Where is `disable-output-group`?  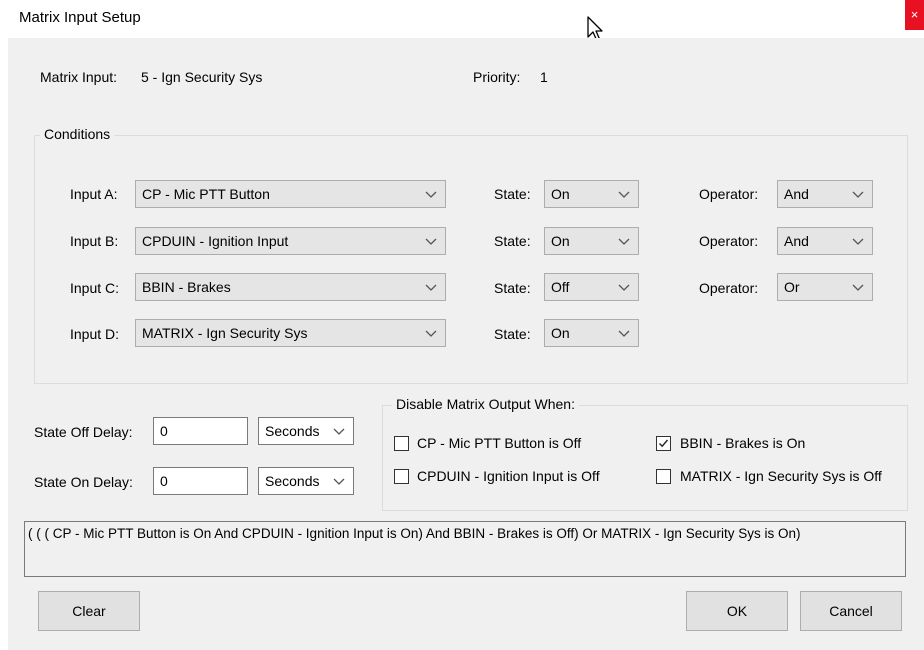
disable-output-group is located at coordinates (645, 458).